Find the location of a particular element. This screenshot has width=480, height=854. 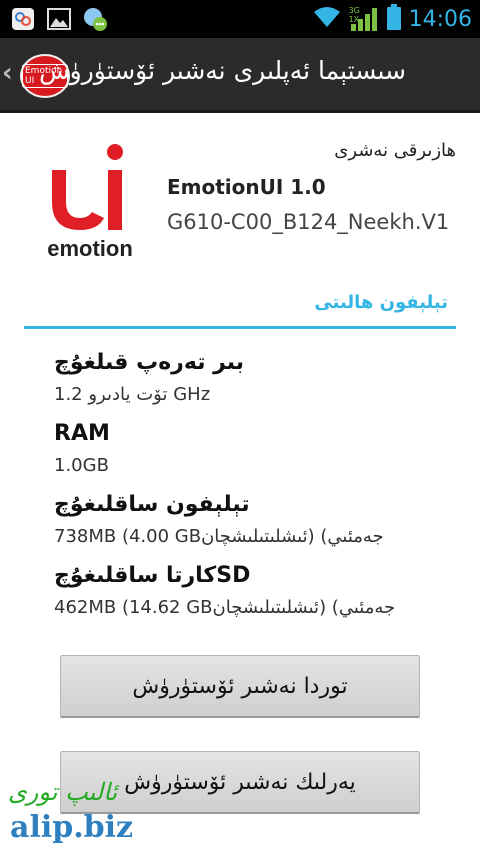

battery-icon is located at coordinates (393, 19).